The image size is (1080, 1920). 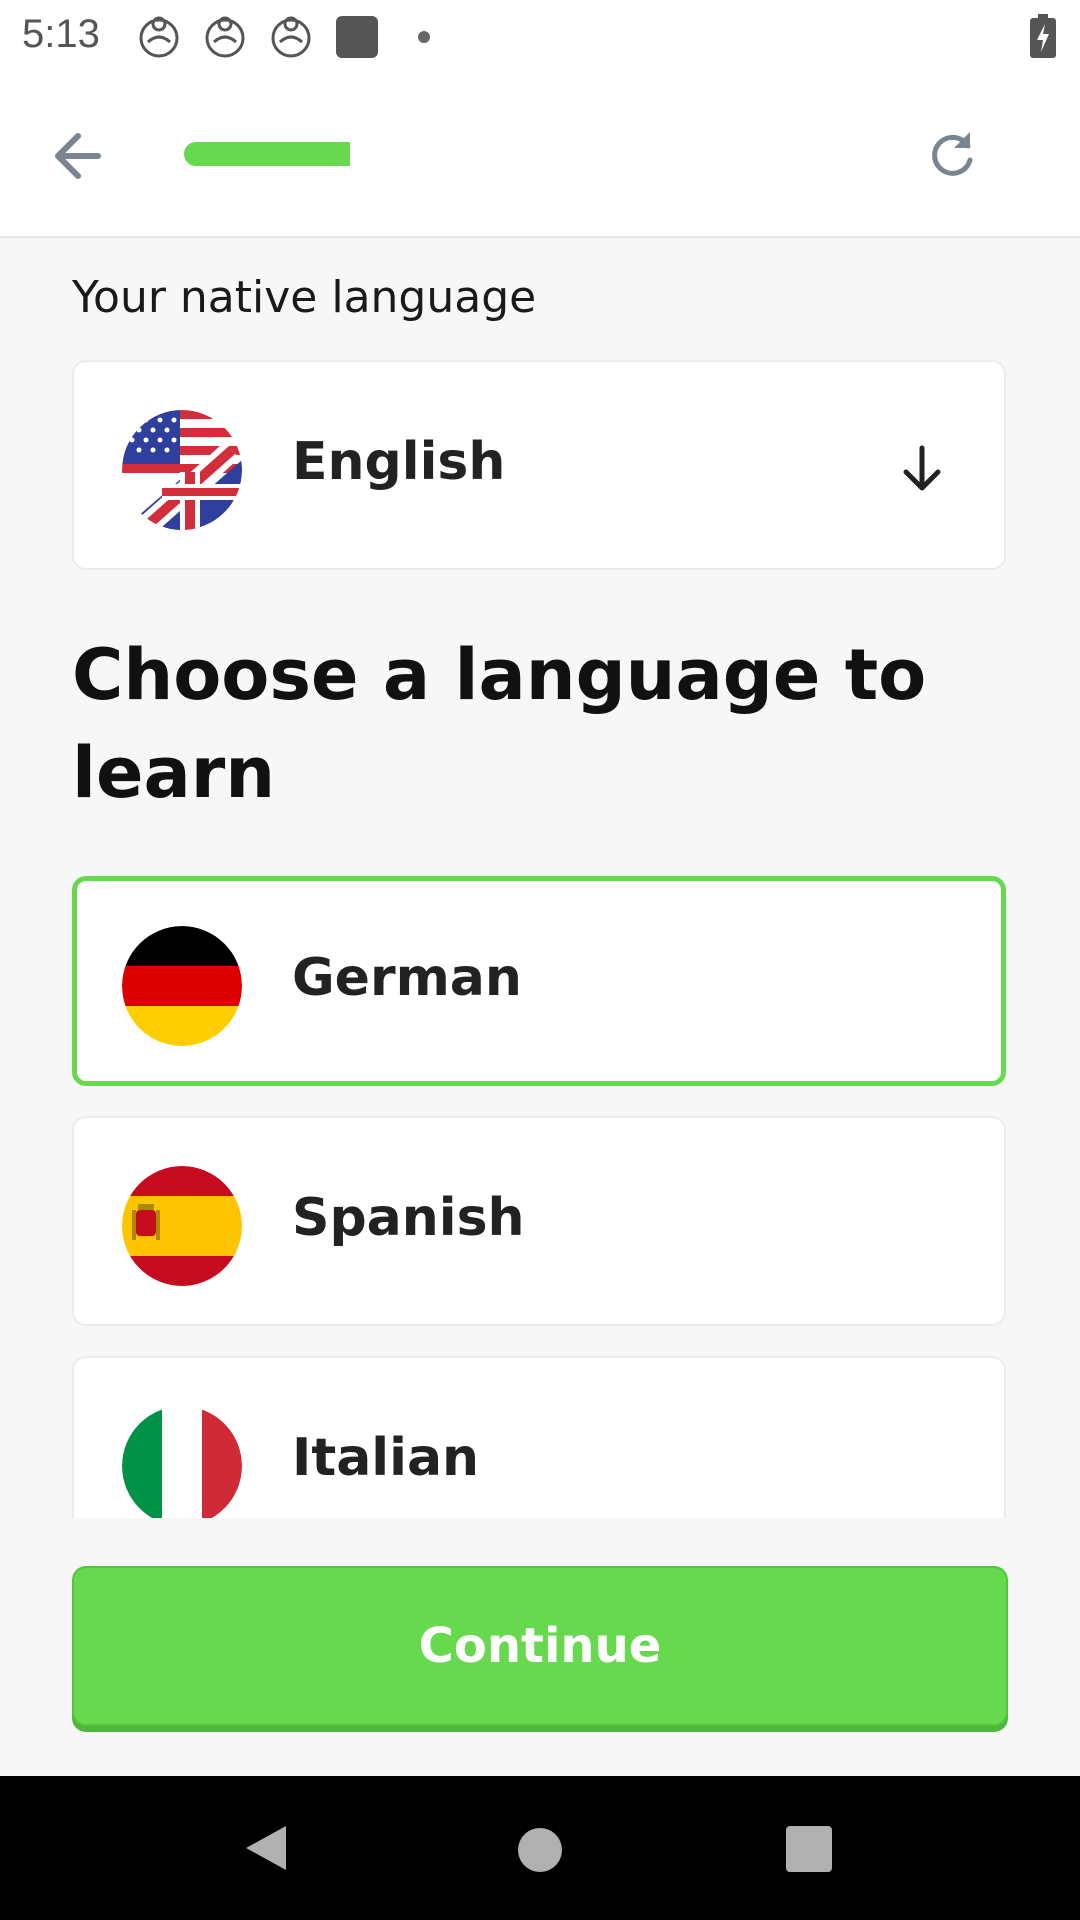 I want to click on nav-home-icon, so click(x=540, y=1850).